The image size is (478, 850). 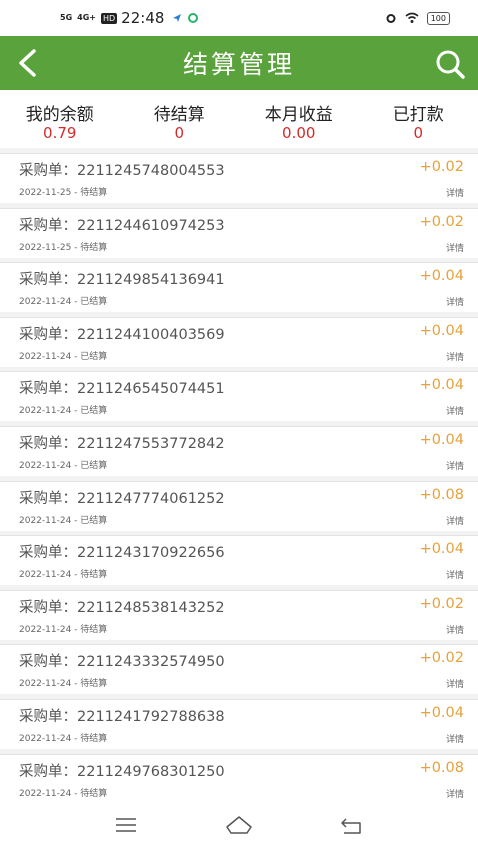 What do you see at coordinates (177, 18) in the screenshot?
I see `send-icon` at bounding box center [177, 18].